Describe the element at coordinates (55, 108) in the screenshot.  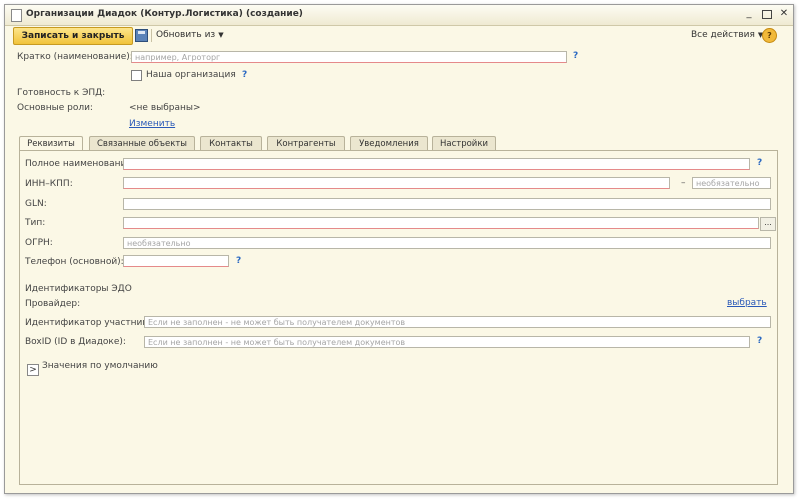
I see `main-roles-label: Основные роли:` at that location.